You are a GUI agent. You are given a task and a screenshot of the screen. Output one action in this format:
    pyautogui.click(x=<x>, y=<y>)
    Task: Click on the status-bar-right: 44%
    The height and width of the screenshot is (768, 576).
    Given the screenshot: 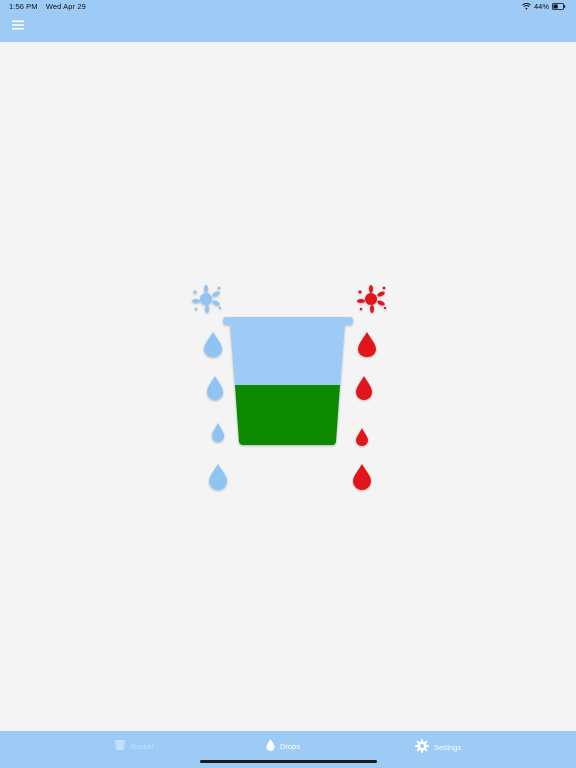 What is the action you would take?
    pyautogui.click(x=544, y=6)
    